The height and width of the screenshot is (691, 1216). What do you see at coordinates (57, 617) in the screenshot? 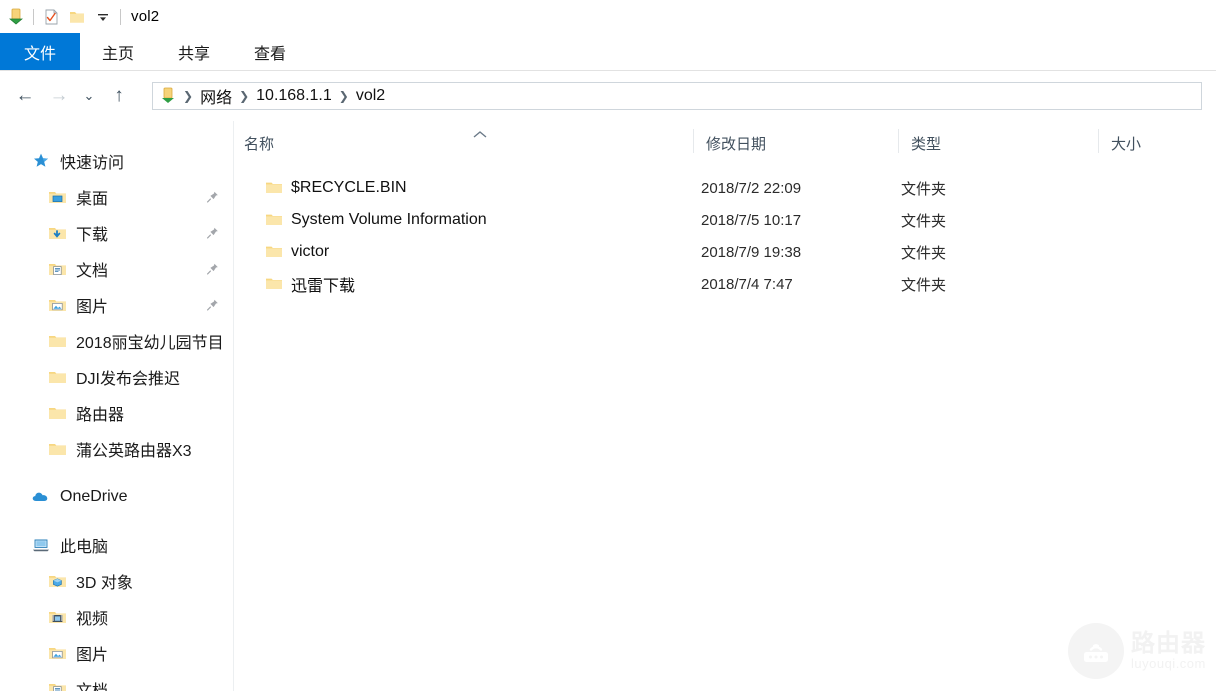
I see `videos-folder-icon` at bounding box center [57, 617].